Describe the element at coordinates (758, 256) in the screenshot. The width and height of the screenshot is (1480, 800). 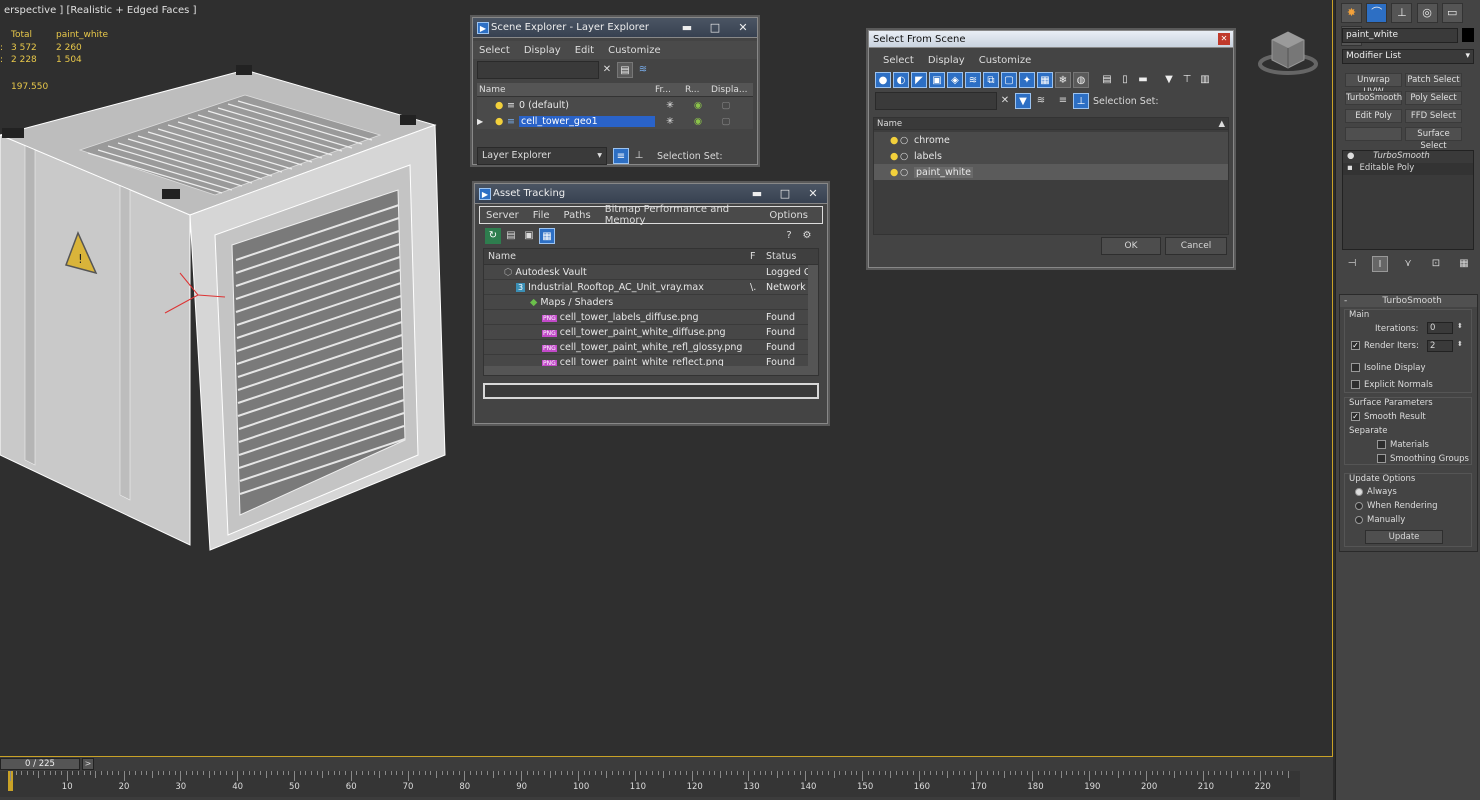
I see `col-full-path: F` at that location.